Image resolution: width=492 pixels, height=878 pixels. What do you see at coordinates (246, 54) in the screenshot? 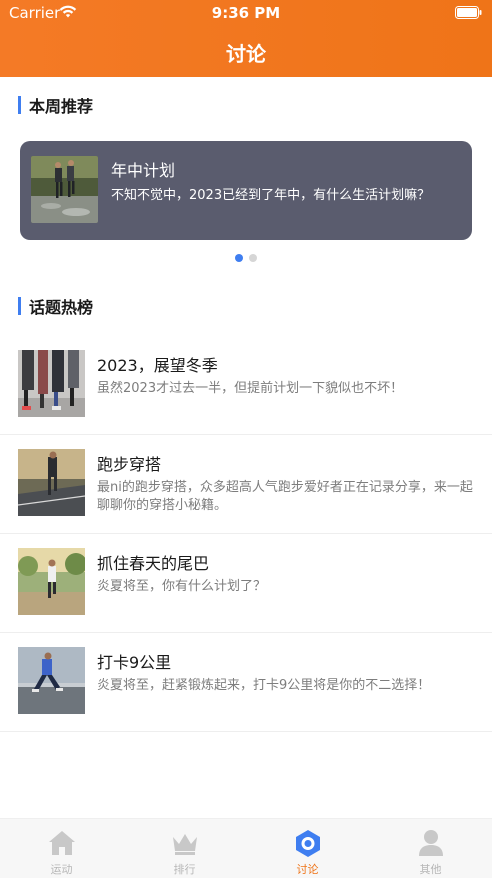
I see `page-title: 讨论` at bounding box center [246, 54].